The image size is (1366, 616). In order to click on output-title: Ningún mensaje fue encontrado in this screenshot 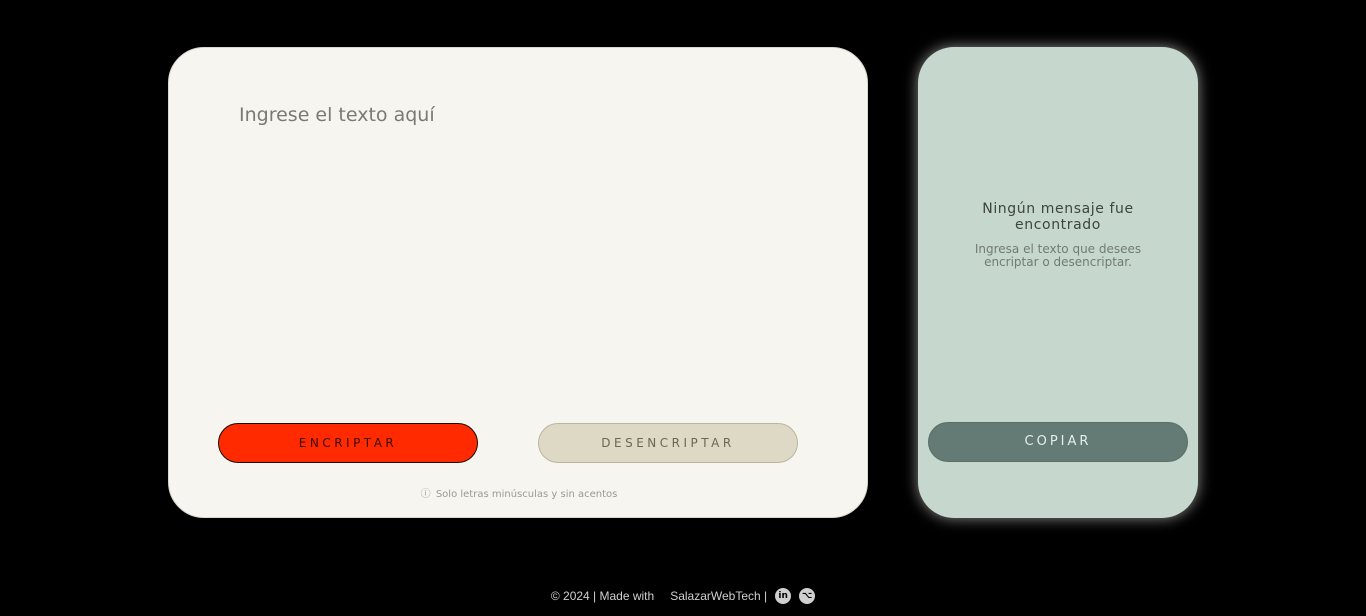, I will do `click(1058, 217)`.